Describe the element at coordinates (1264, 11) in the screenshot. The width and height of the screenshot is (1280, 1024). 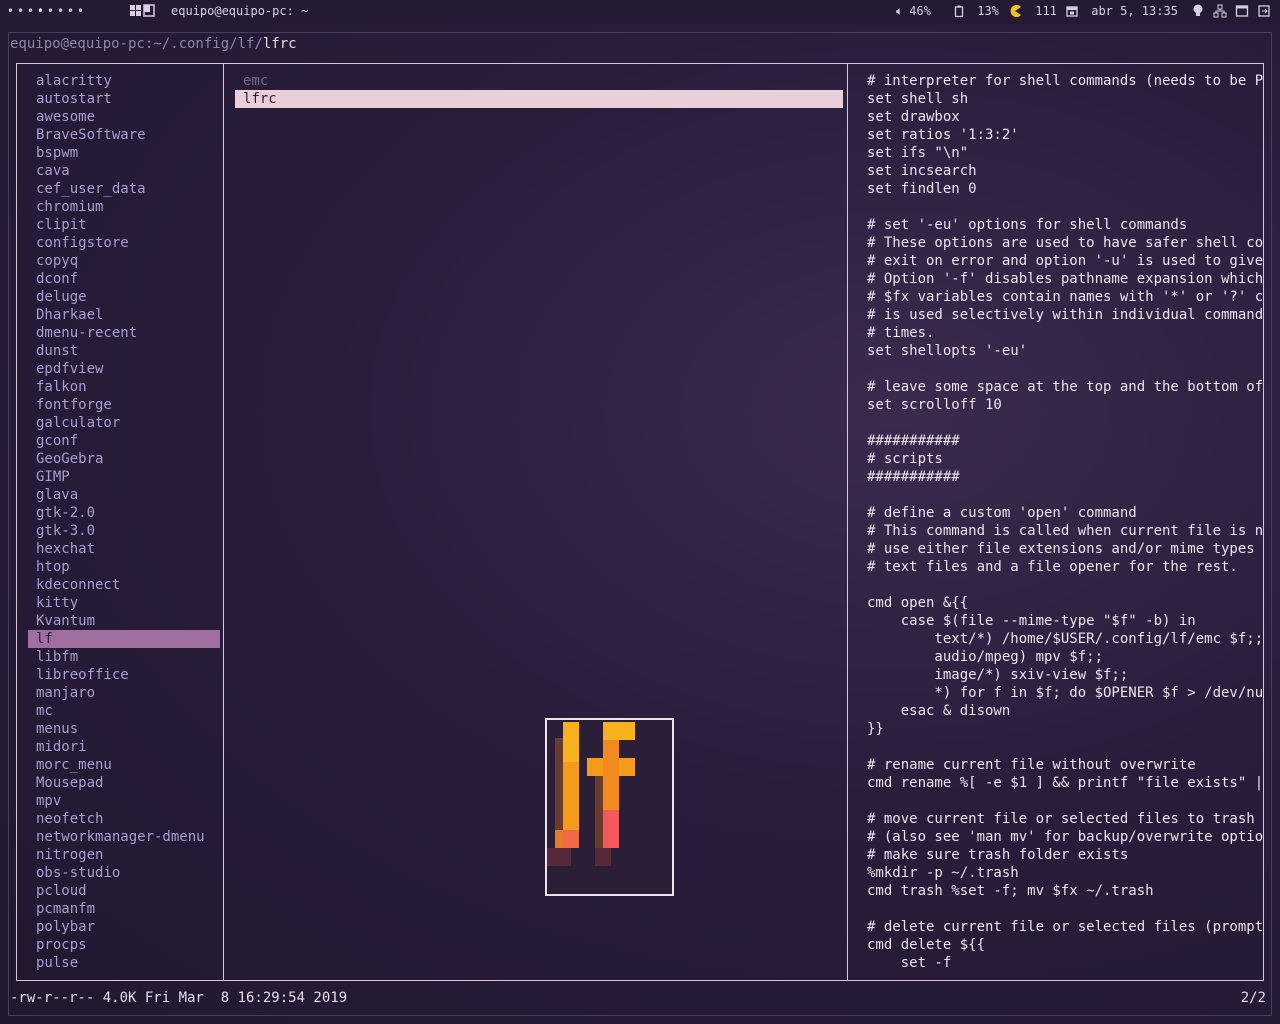
I see `power-icon` at that location.